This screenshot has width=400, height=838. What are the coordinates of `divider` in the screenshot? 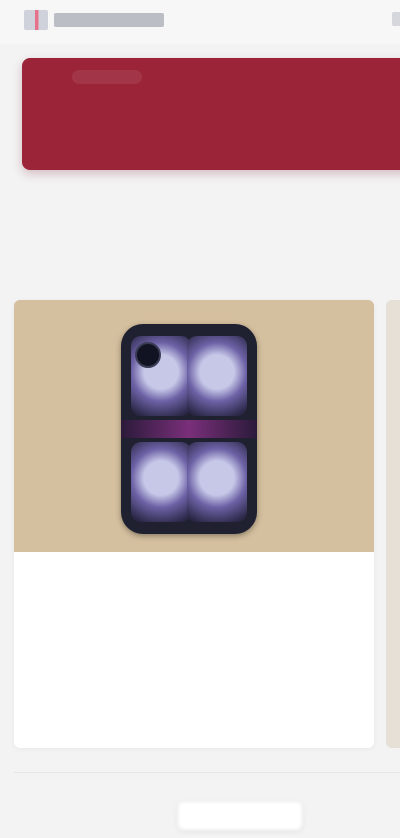 It's located at (207, 772).